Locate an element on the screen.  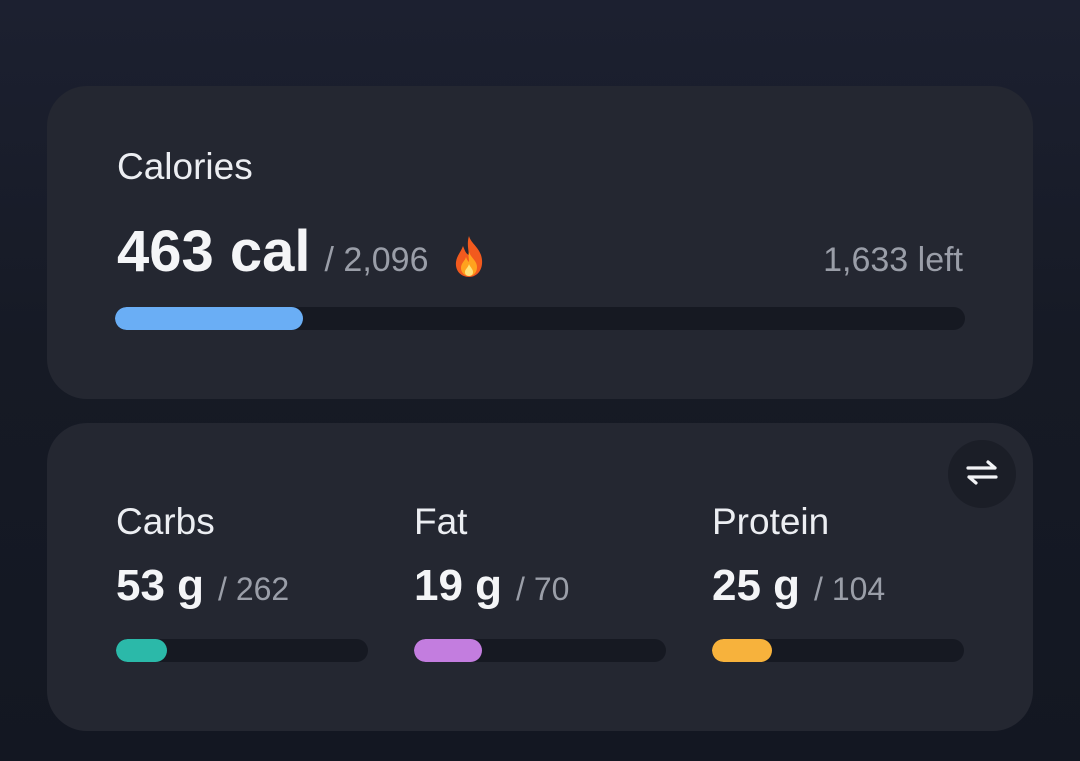
macro-name: Fat is located at coordinates (441, 521).